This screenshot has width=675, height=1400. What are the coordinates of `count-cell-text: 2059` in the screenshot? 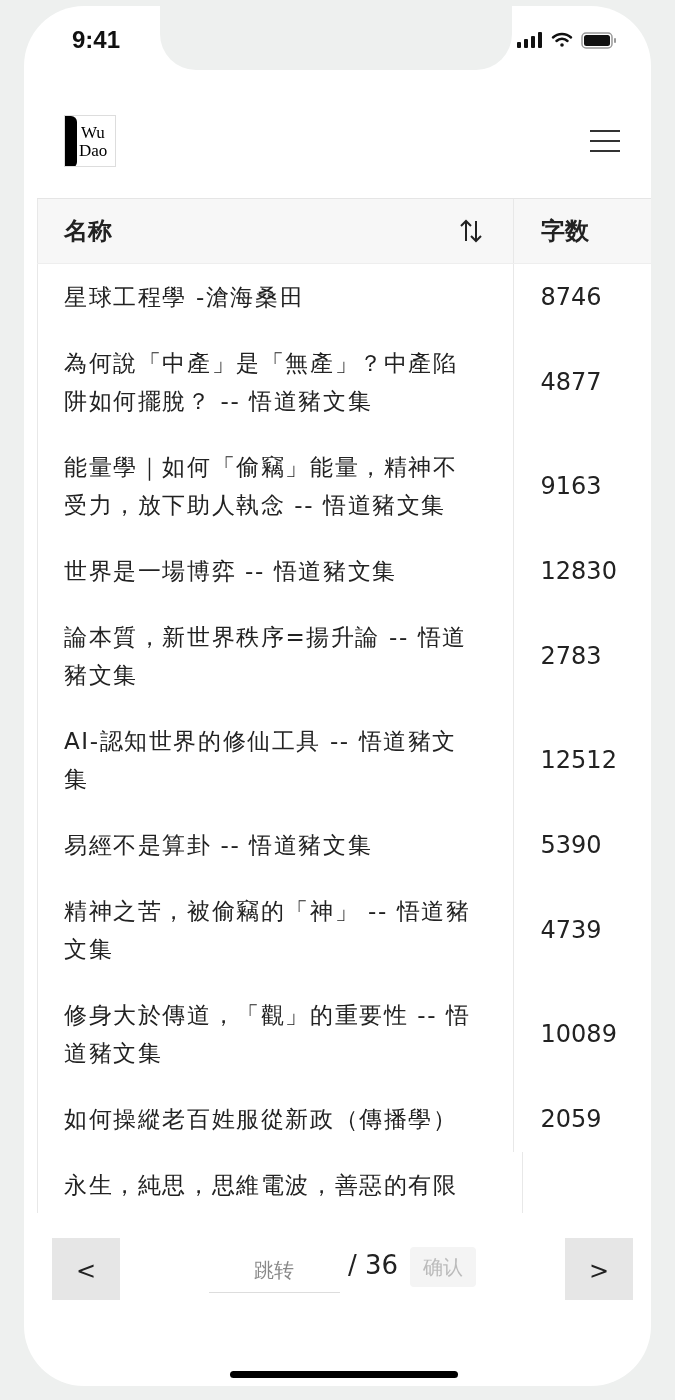 It's located at (571, 1119).